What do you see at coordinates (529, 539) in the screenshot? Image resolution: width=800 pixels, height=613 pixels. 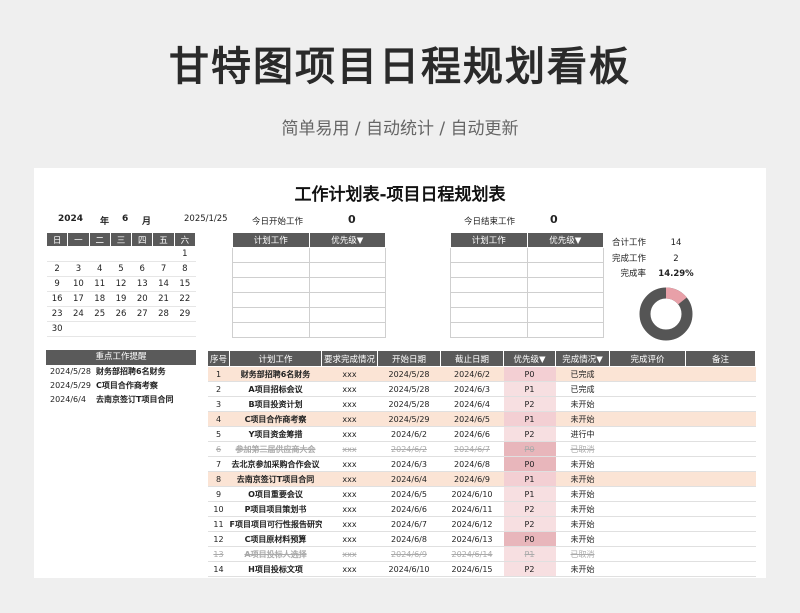 I see `row-priority: P0` at bounding box center [529, 539].